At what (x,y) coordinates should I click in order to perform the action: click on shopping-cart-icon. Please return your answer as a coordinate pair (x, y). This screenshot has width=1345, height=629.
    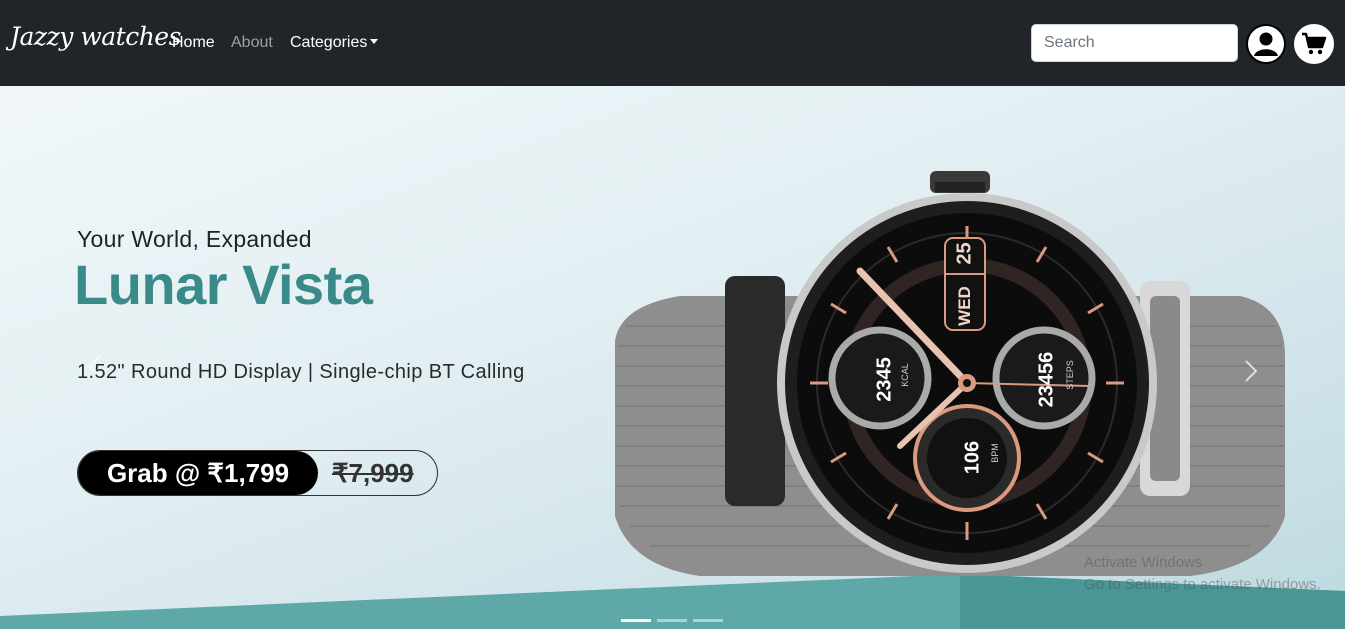
    Looking at the image, I should click on (1314, 43).